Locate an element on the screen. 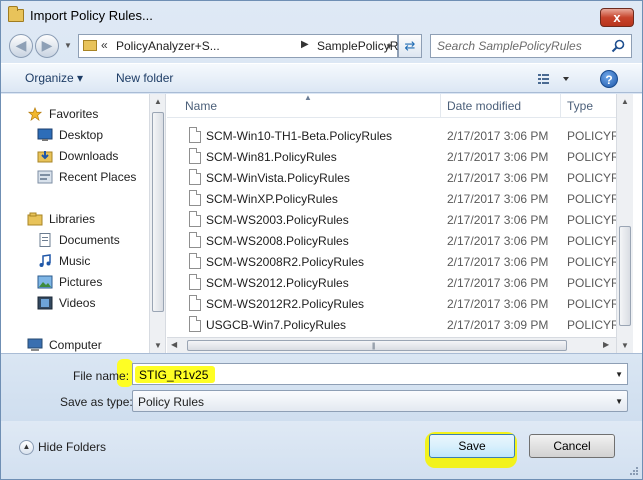  navigation-pane-scrollbar: ▲ ▼ is located at coordinates (157, 223).